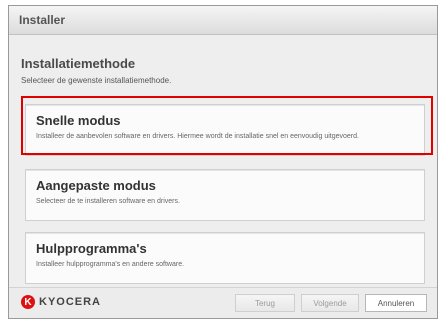 This screenshot has width=446, height=326. Describe the element at coordinates (70, 302) in the screenshot. I see `kyocera-logo-text: KYOCERA` at that location.